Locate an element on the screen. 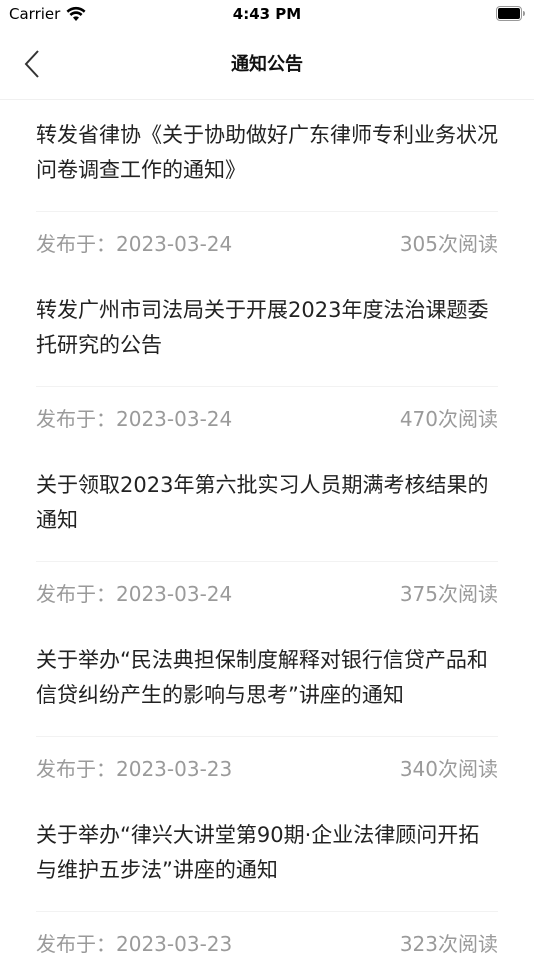  notice-title: 转发省律协《关于协助做好广东律师专利业务状况问卷调查工作的通知》 is located at coordinates (267, 152).